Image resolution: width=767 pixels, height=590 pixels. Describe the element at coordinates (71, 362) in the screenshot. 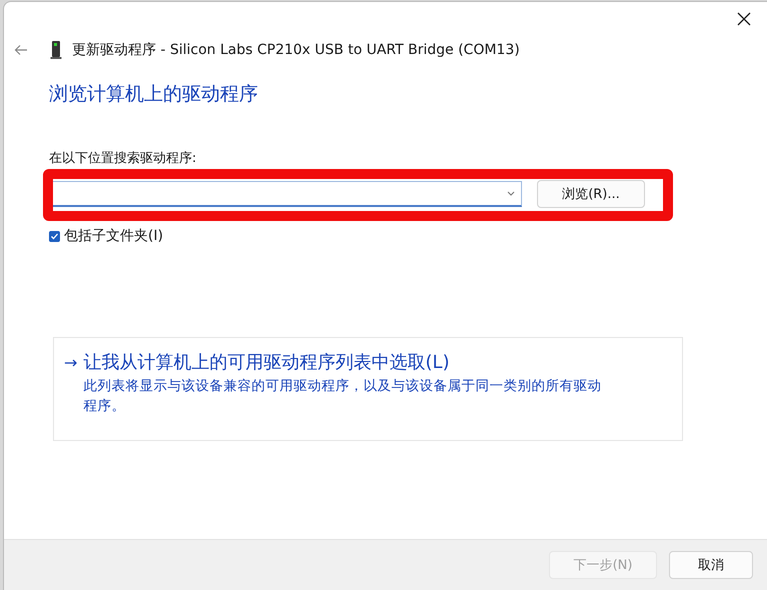

I see `arrow-icon: →` at that location.